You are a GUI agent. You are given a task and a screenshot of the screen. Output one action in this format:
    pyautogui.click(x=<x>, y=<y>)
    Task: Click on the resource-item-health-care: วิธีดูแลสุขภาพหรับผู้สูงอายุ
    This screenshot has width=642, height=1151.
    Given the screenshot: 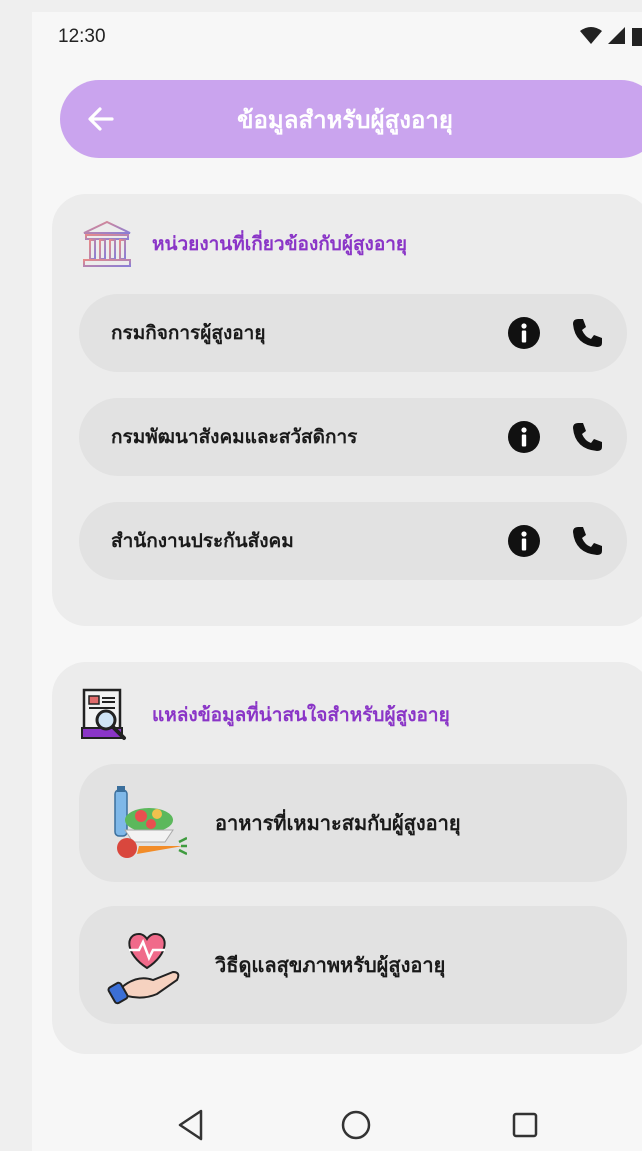 What is the action you would take?
    pyautogui.click(x=353, y=965)
    